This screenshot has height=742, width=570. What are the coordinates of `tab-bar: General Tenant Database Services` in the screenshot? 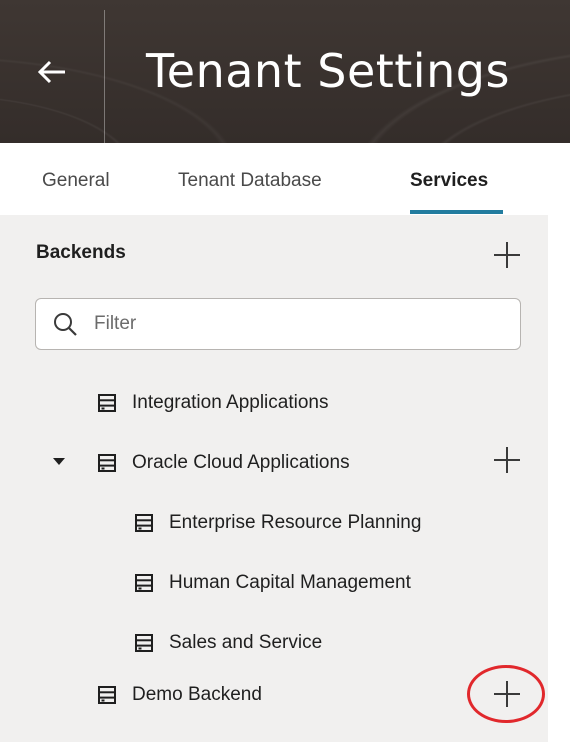 It's located at (285, 179).